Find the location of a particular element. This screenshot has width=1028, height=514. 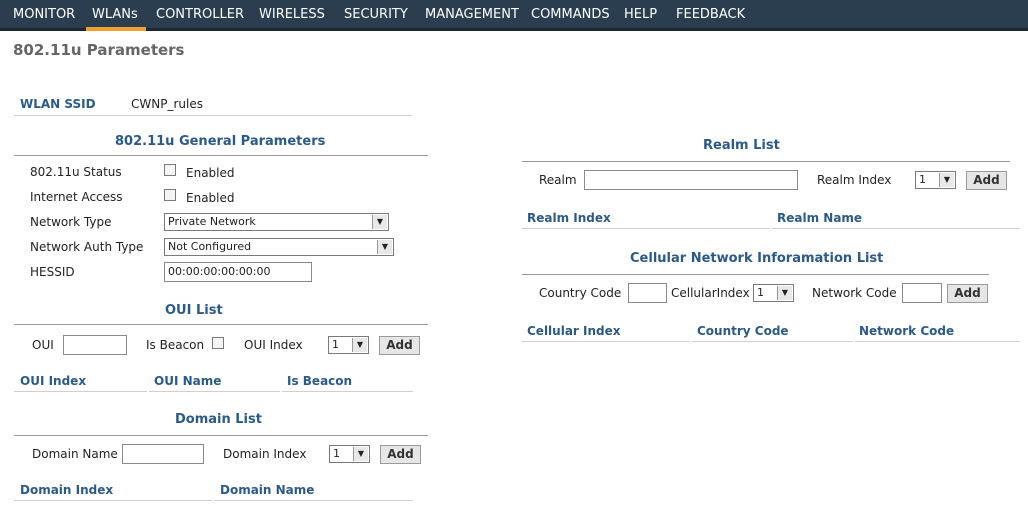

oui-col-index: OUI Index is located at coordinates (53, 381).